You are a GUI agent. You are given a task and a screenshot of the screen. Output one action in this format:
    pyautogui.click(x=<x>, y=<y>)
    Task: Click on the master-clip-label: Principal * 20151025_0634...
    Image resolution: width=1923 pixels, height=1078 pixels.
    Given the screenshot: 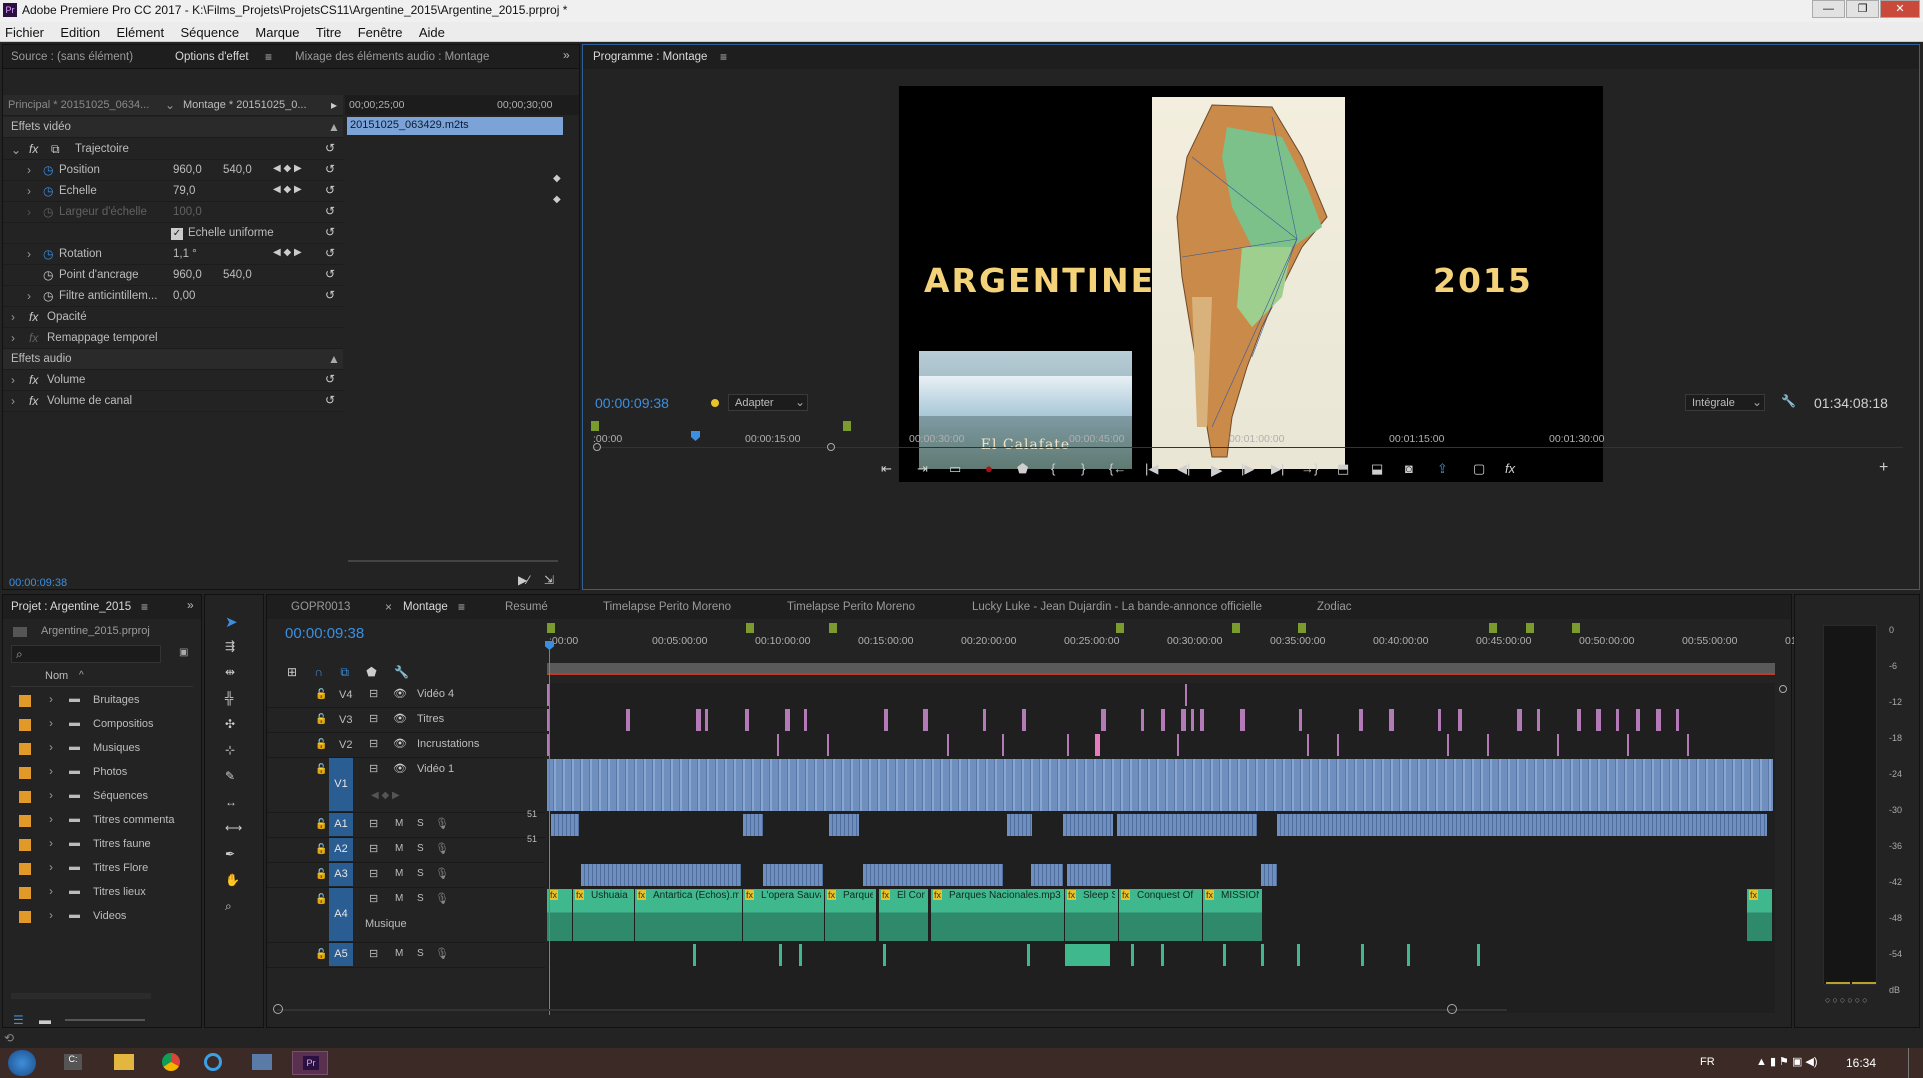 What is the action you would take?
    pyautogui.click(x=78, y=105)
    